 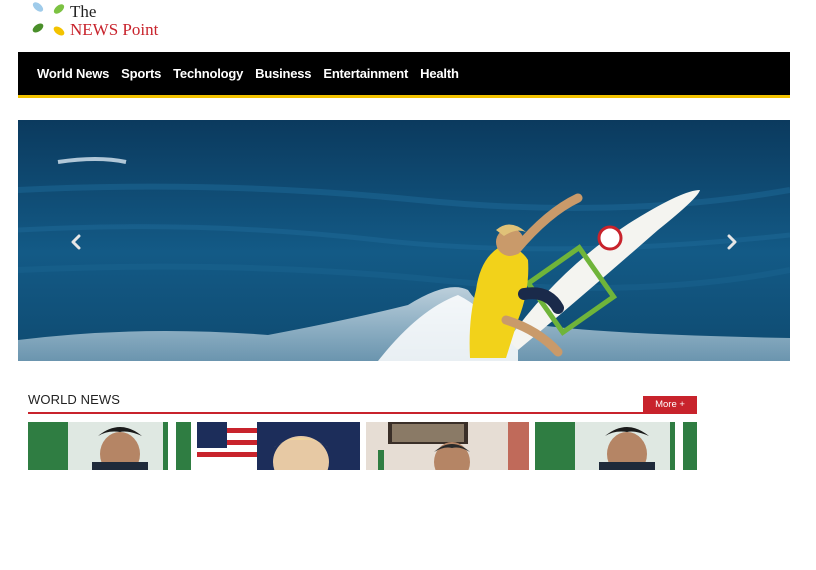 I want to click on nav-item-technology: Technology, so click(x=208, y=73).